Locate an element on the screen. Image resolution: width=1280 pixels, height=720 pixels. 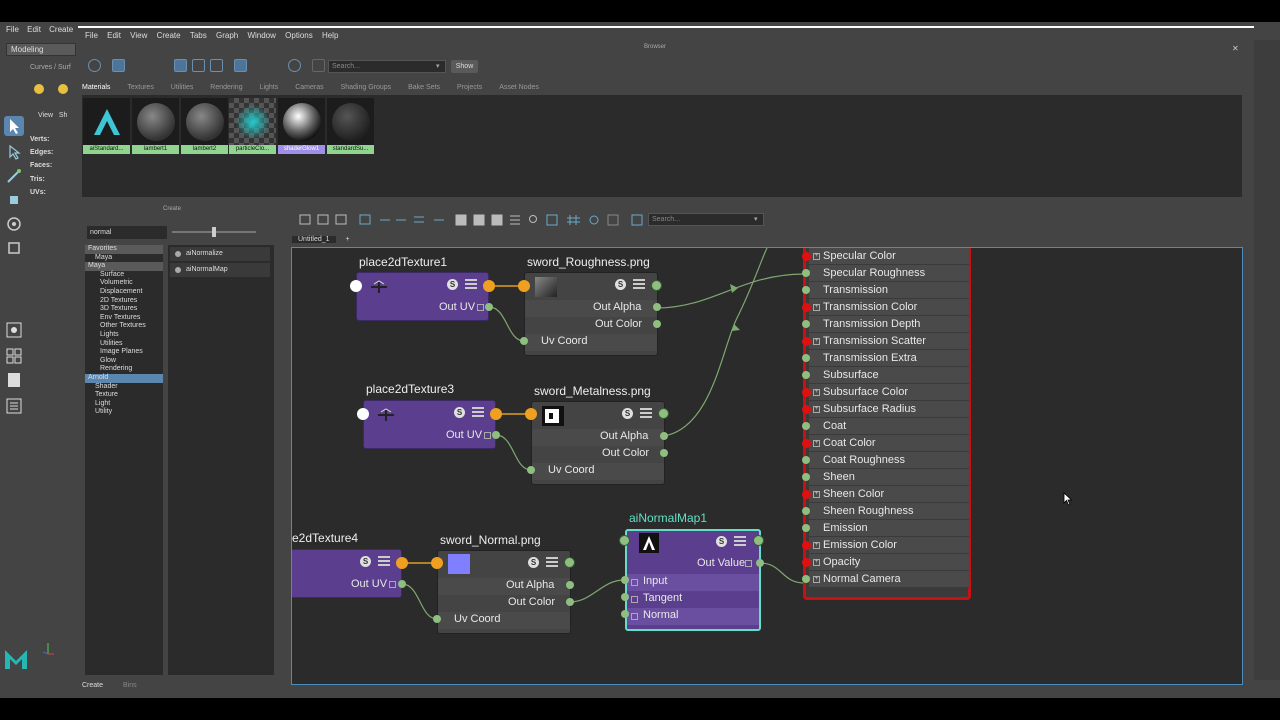
tab-projects: Projects is located at coordinates (469, 87).